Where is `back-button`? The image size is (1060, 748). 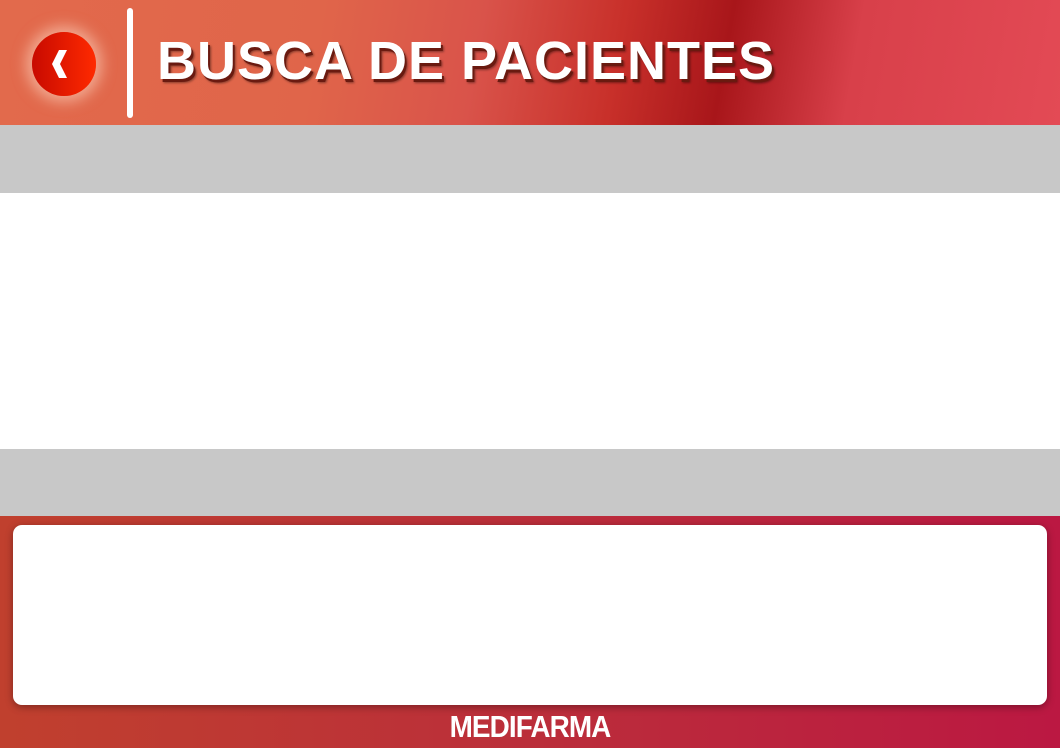
back-button is located at coordinates (64, 64).